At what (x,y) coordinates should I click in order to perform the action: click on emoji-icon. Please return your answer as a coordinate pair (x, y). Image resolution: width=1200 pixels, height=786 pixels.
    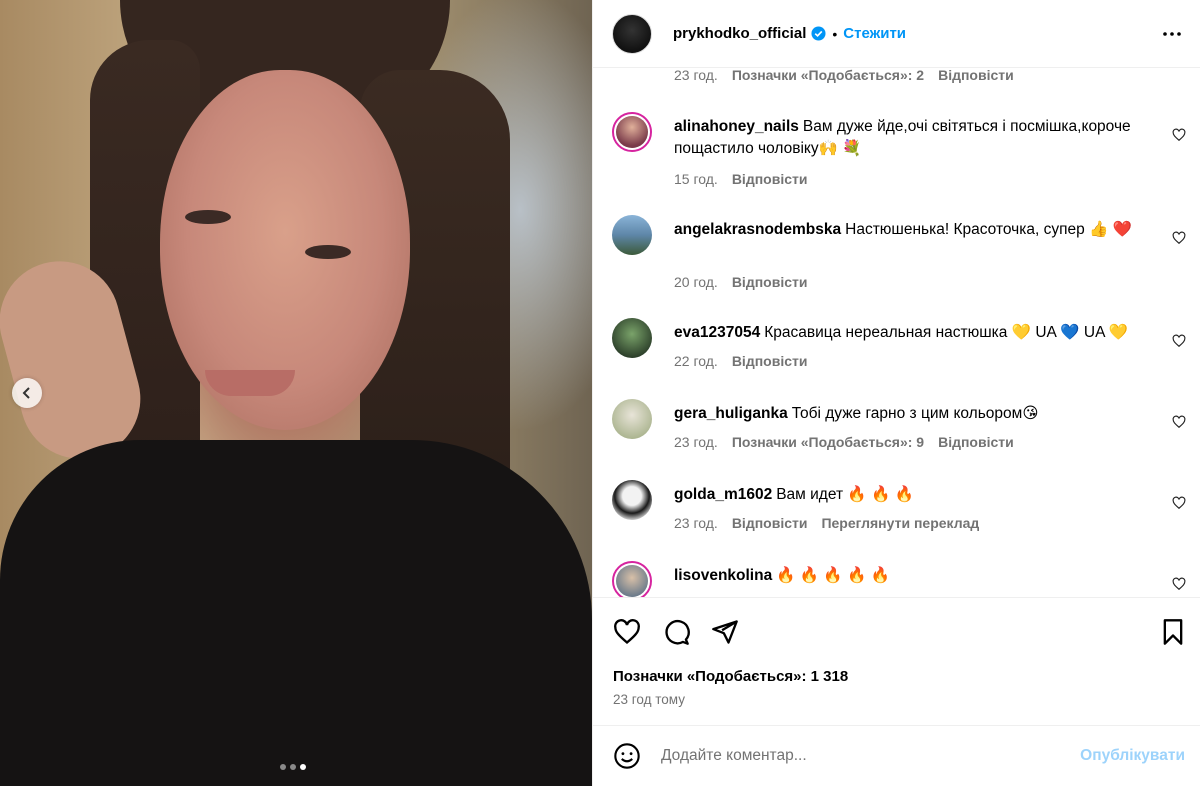
    Looking at the image, I should click on (627, 756).